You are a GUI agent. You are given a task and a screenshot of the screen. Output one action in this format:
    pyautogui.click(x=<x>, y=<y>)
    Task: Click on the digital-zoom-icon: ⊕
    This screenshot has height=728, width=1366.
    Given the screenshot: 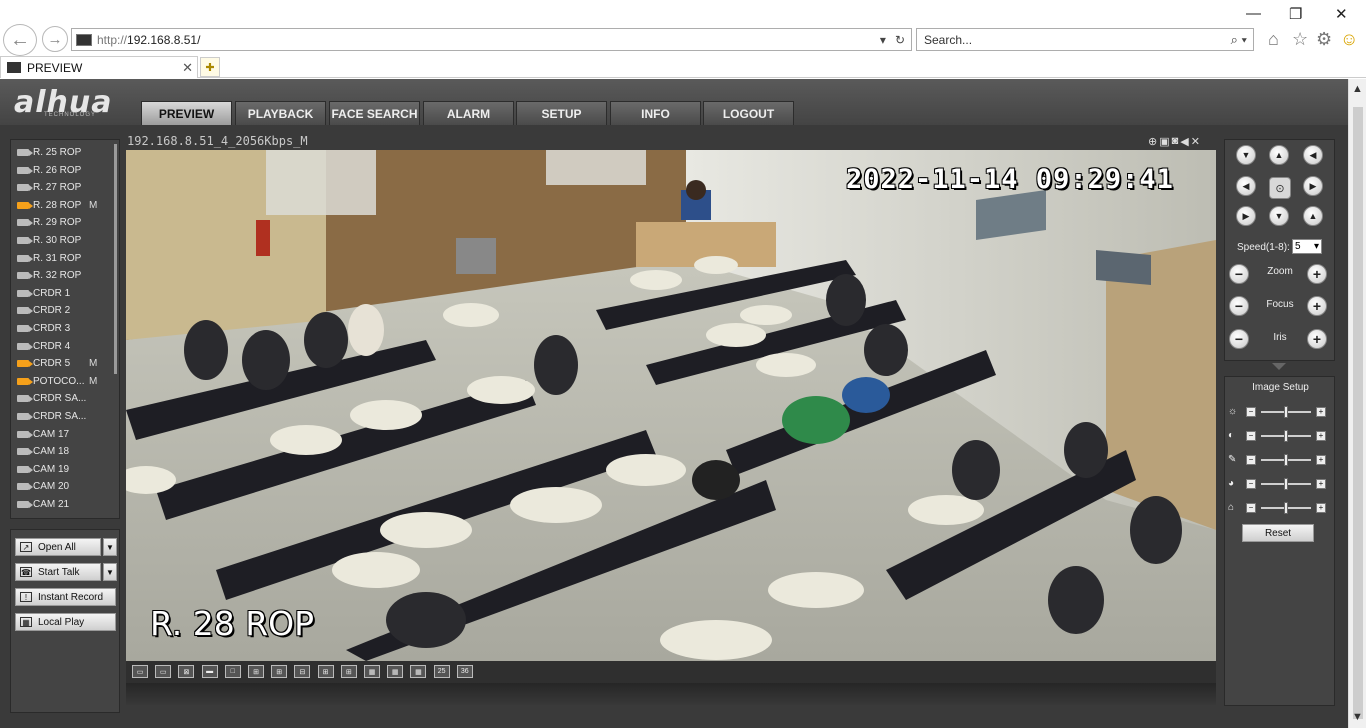 What is the action you would take?
    pyautogui.click(x=1152, y=141)
    